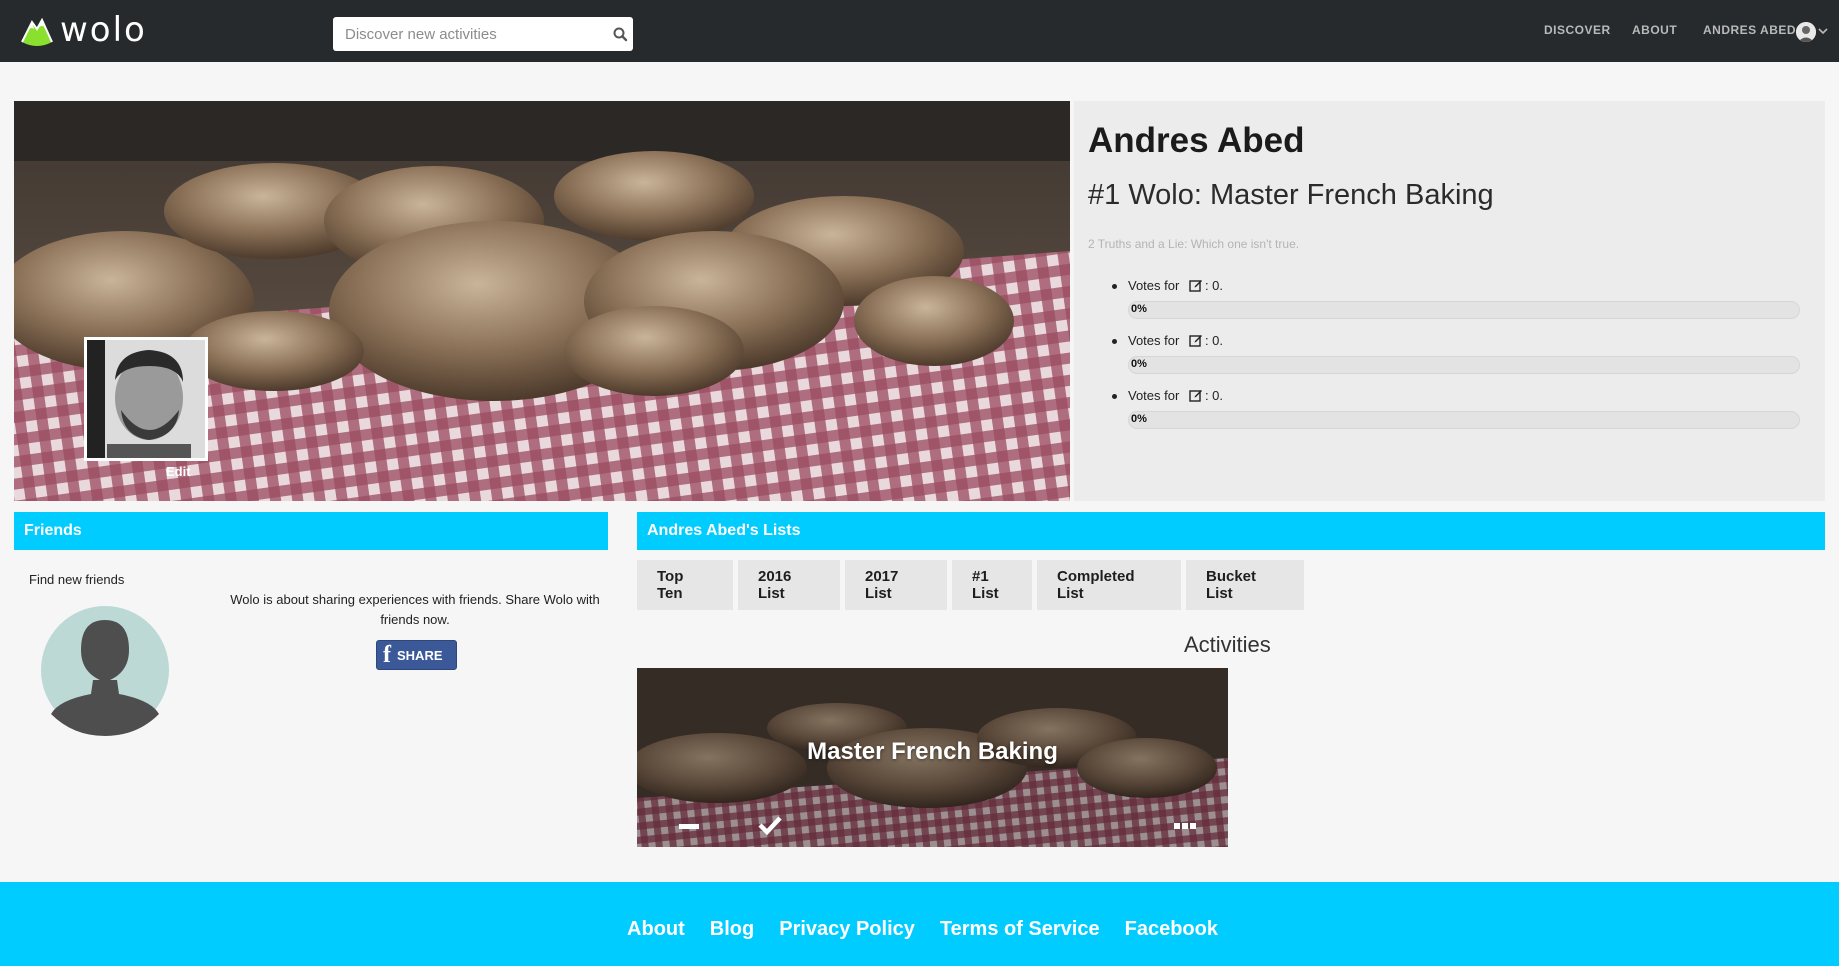  I want to click on profile-photo, so click(146, 399).